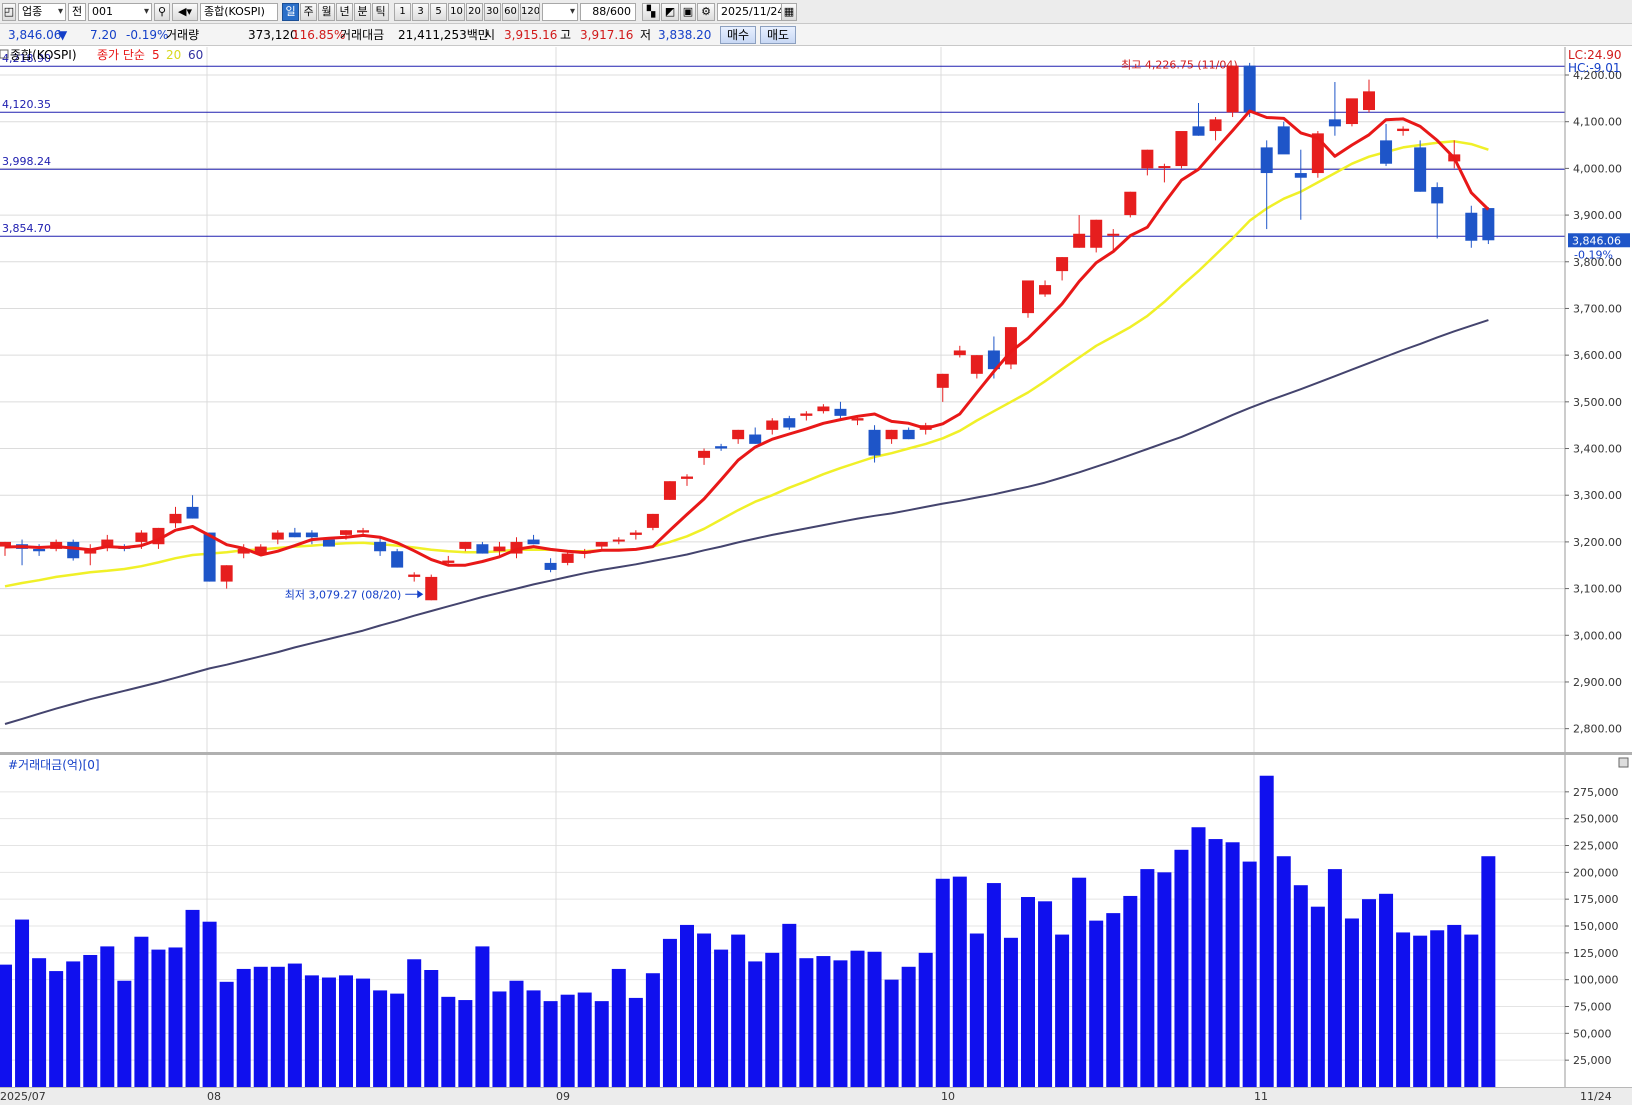 This screenshot has width=1632, height=1105. Describe the element at coordinates (492, 12) in the screenshot. I see `interval-tab-30: 30` at that location.